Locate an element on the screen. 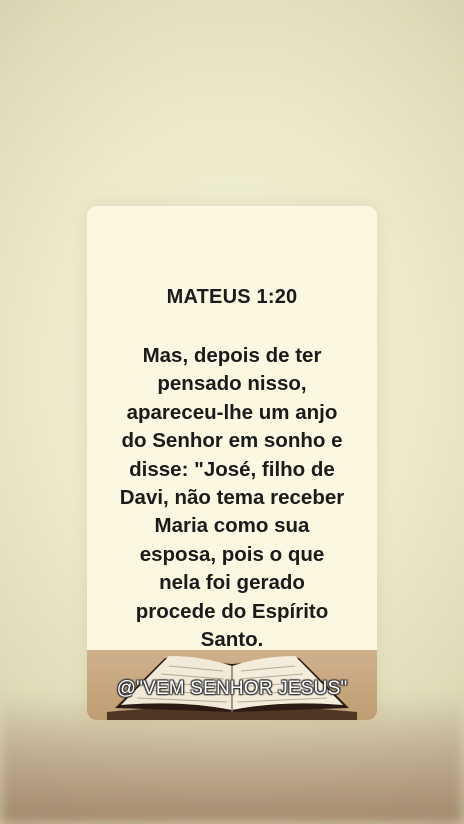 The image size is (464, 824). verse-reference: MATEUS 1:20 is located at coordinates (232, 297).